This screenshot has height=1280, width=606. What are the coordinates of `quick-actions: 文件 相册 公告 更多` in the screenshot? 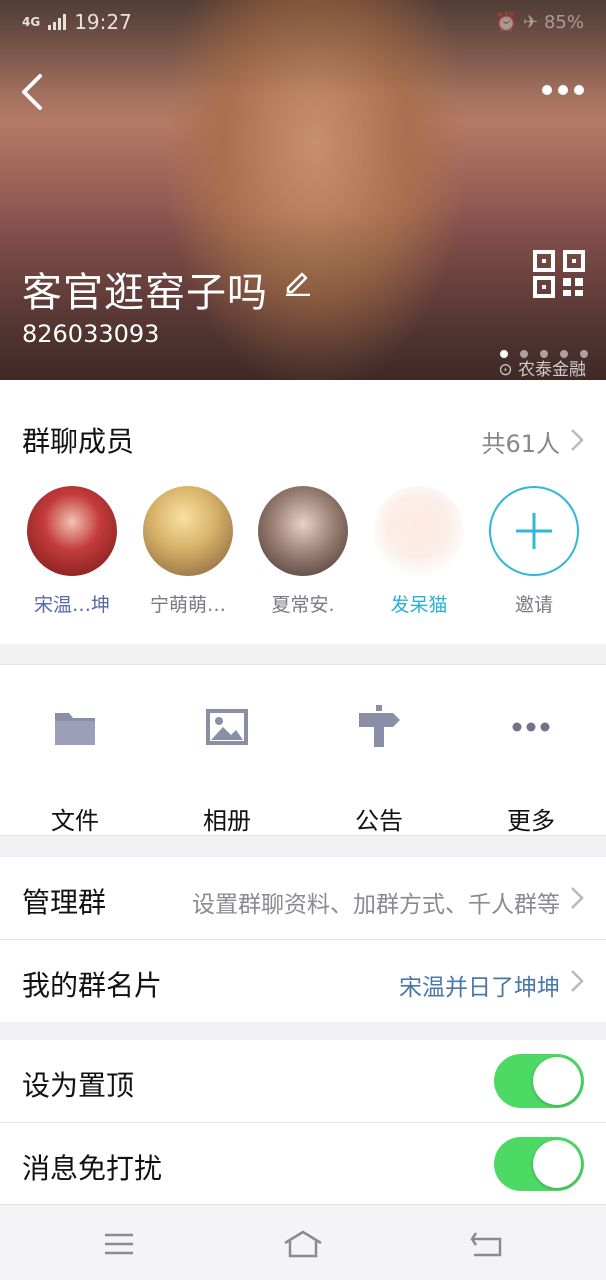 It's located at (303, 750).